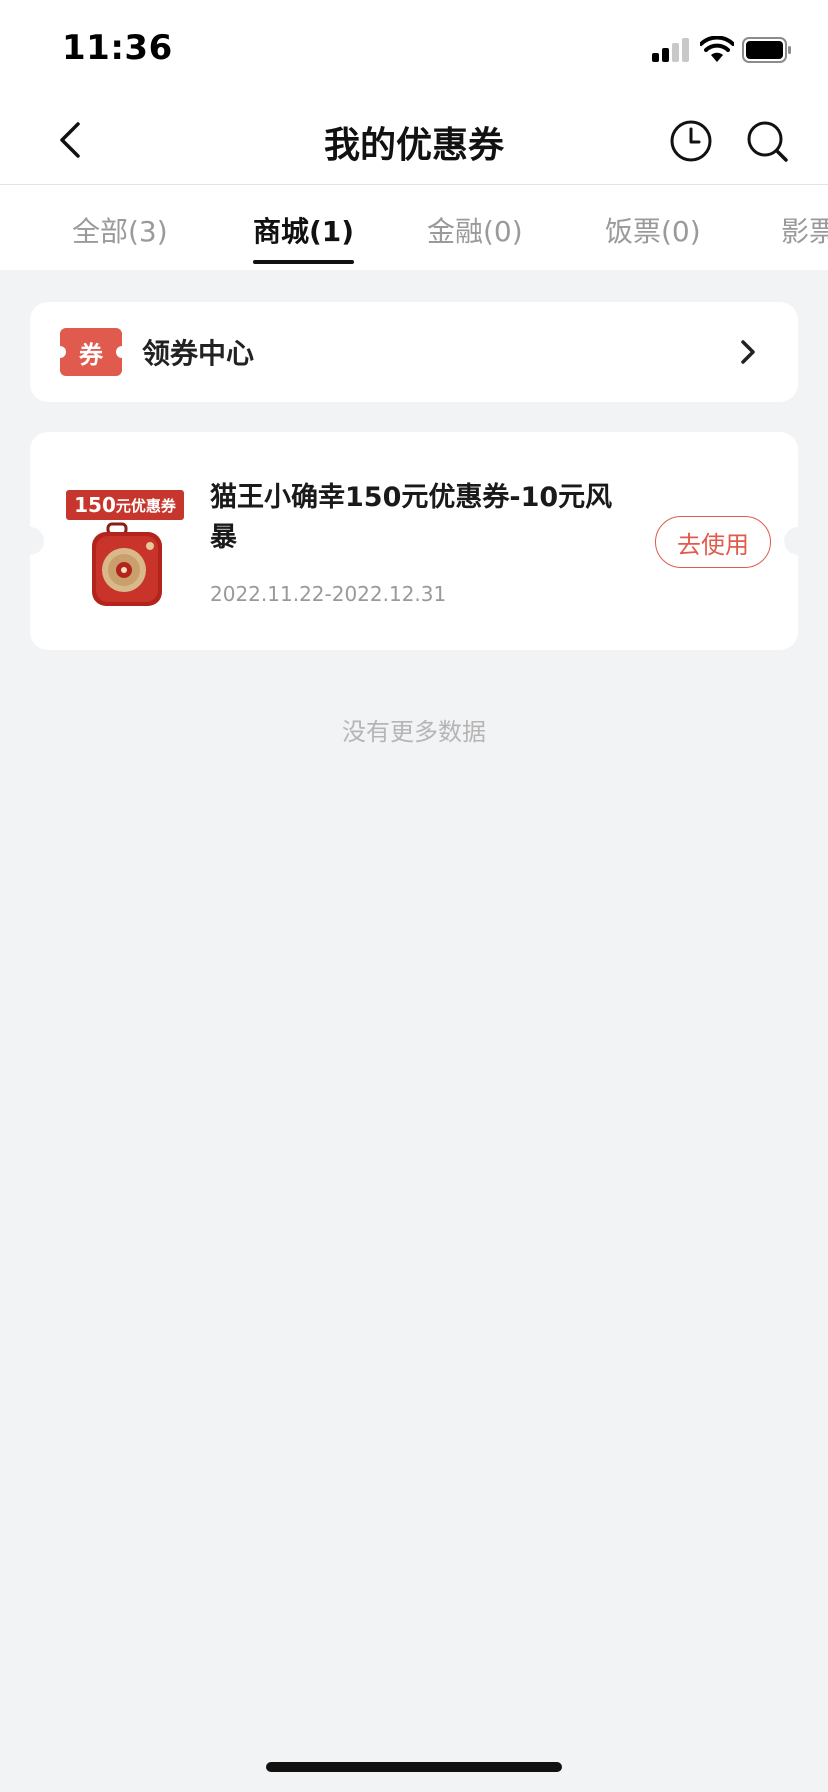  Describe the element at coordinates (414, 732) in the screenshot. I see `no-more-data-text: 没有更多数据` at that location.